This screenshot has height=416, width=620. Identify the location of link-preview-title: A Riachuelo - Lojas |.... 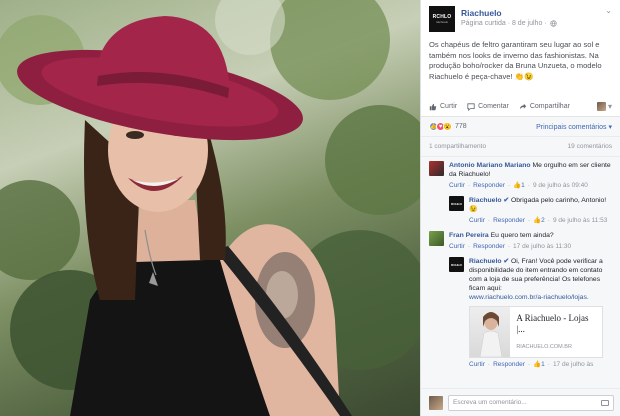
(552, 323).